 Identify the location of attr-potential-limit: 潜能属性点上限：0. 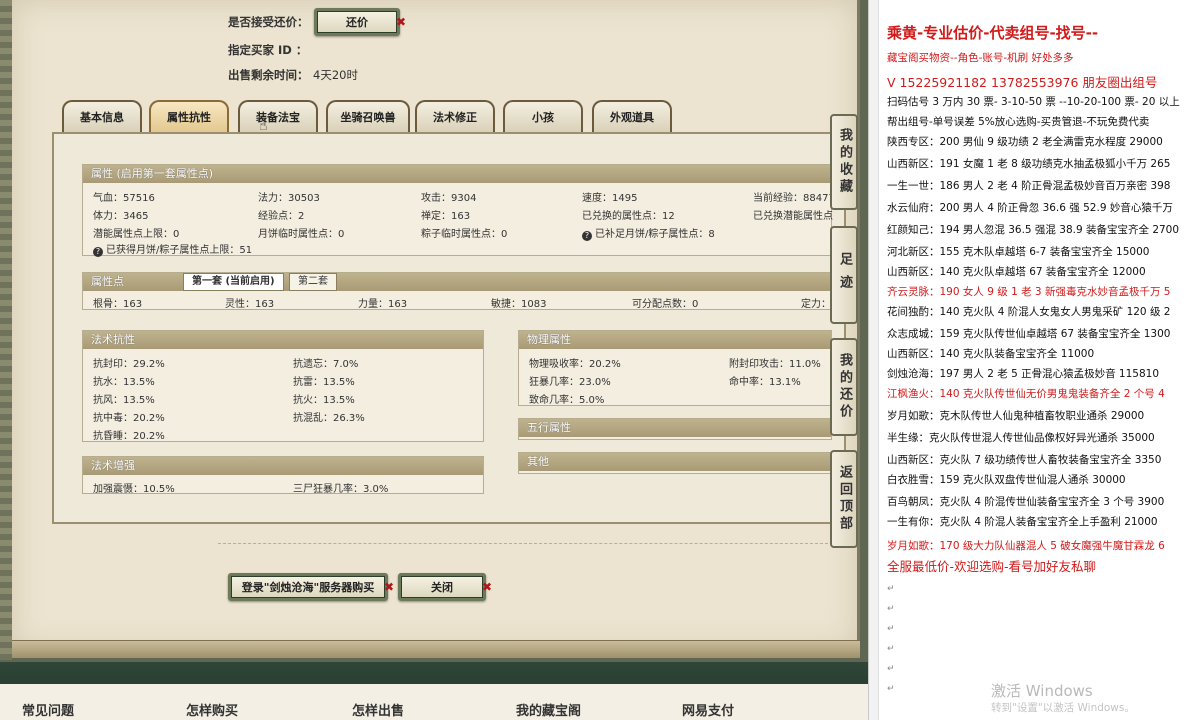
(136, 234).